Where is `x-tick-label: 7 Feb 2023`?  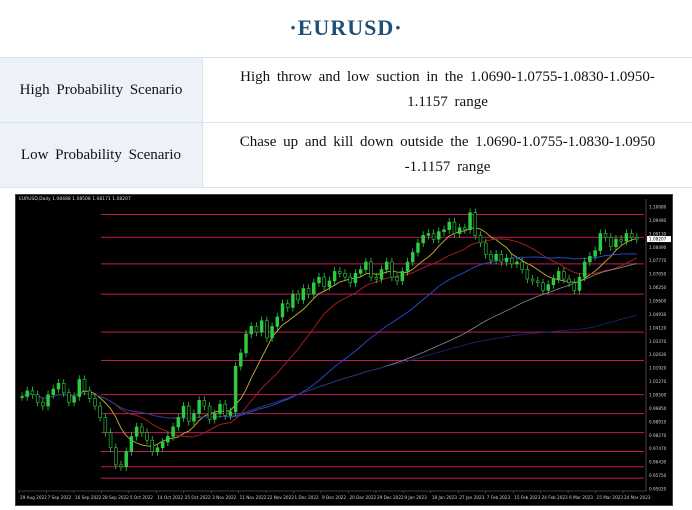
x-tick-label: 7 Feb 2023 is located at coordinates (499, 497).